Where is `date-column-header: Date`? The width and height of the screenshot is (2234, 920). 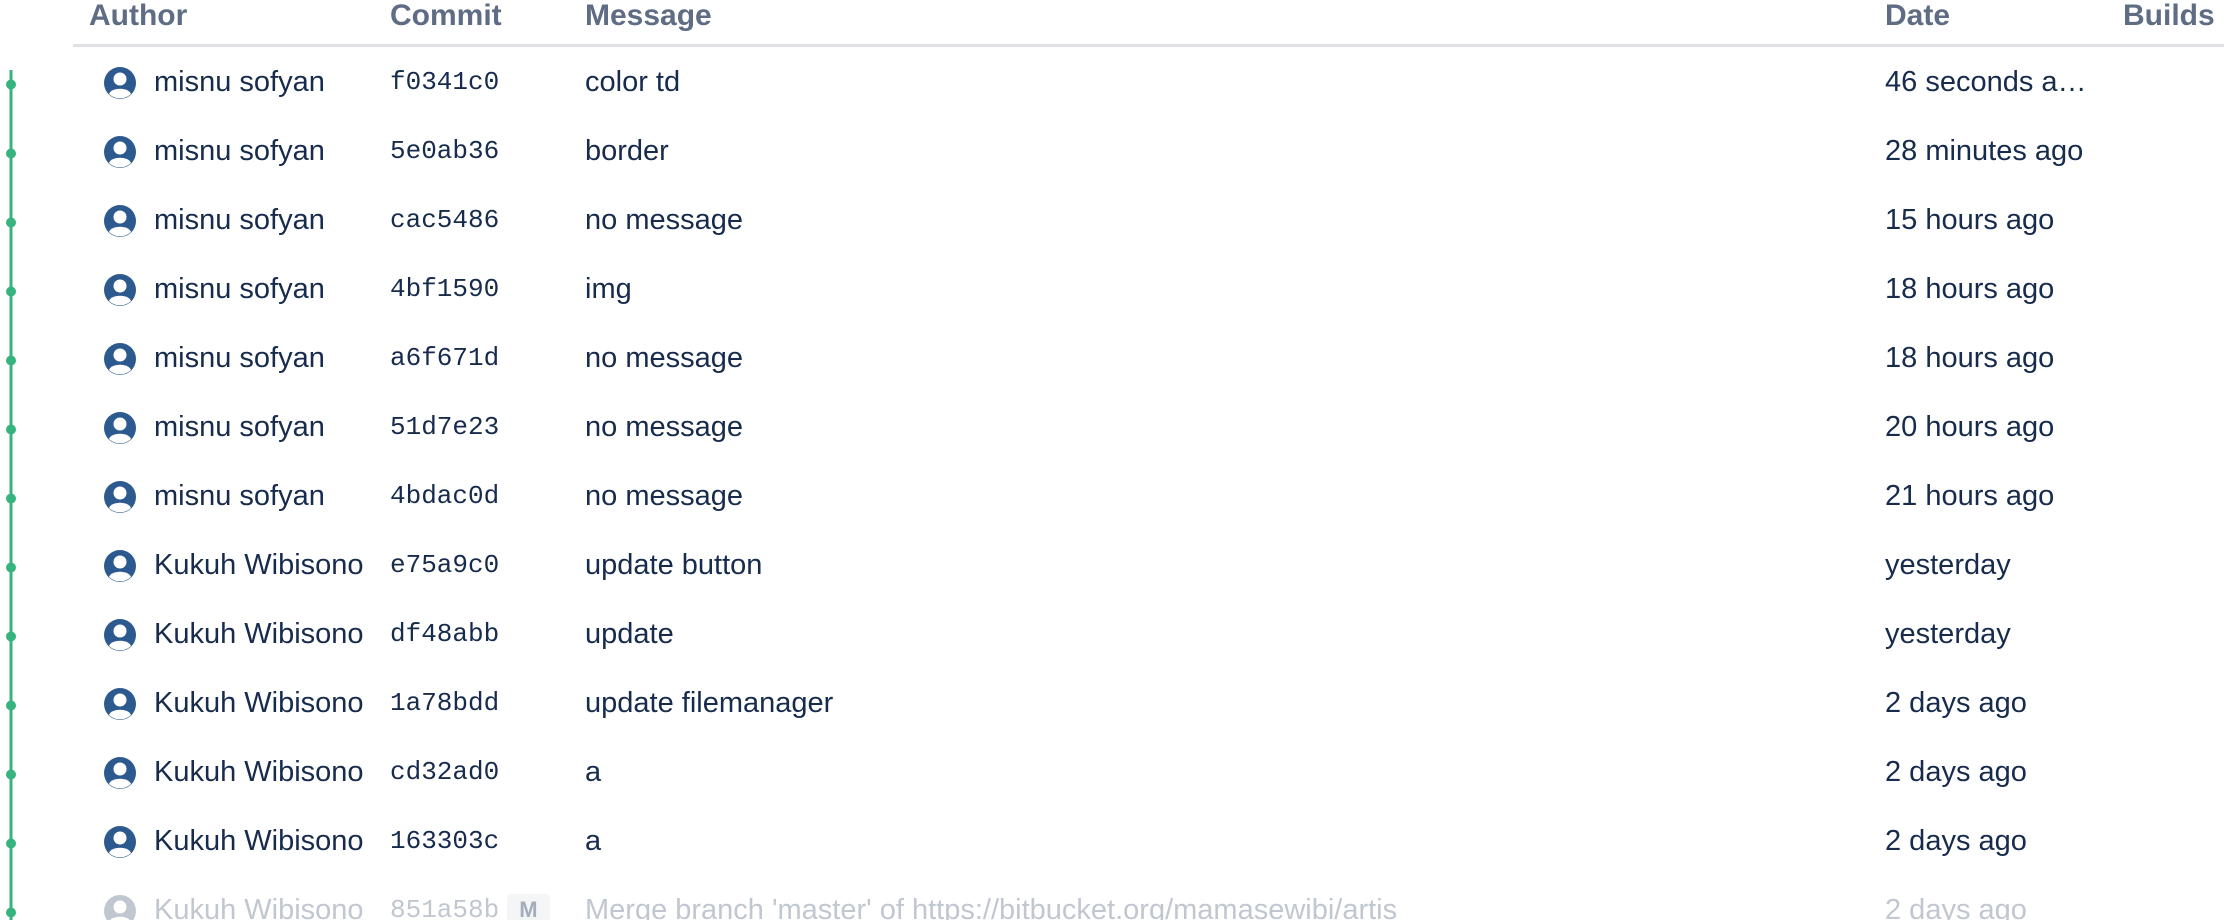
date-column-header: Date is located at coordinates (1917, 16).